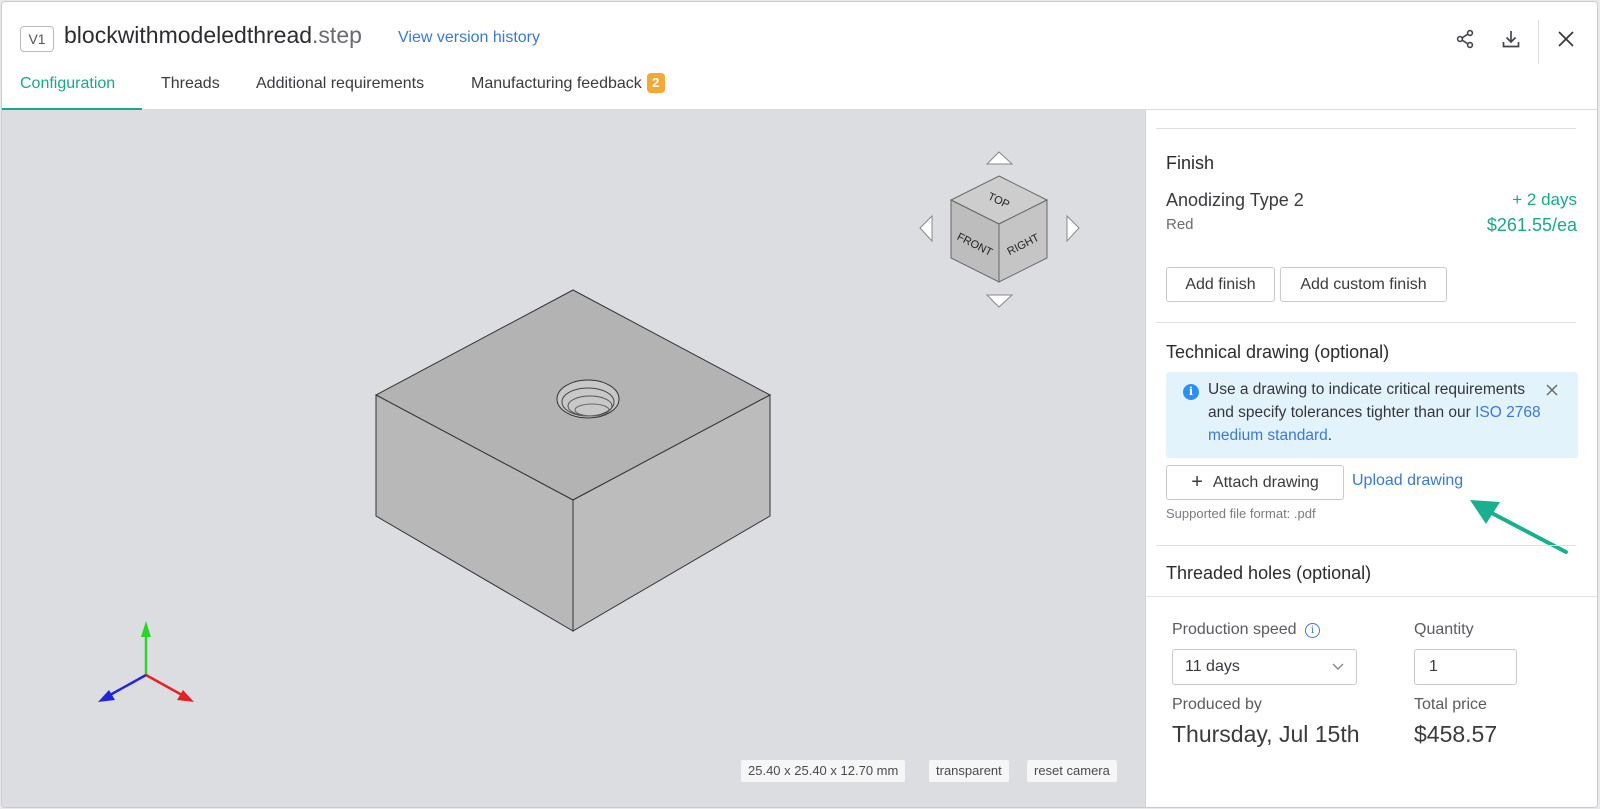  I want to click on rotate-up-arrow, so click(999, 158).